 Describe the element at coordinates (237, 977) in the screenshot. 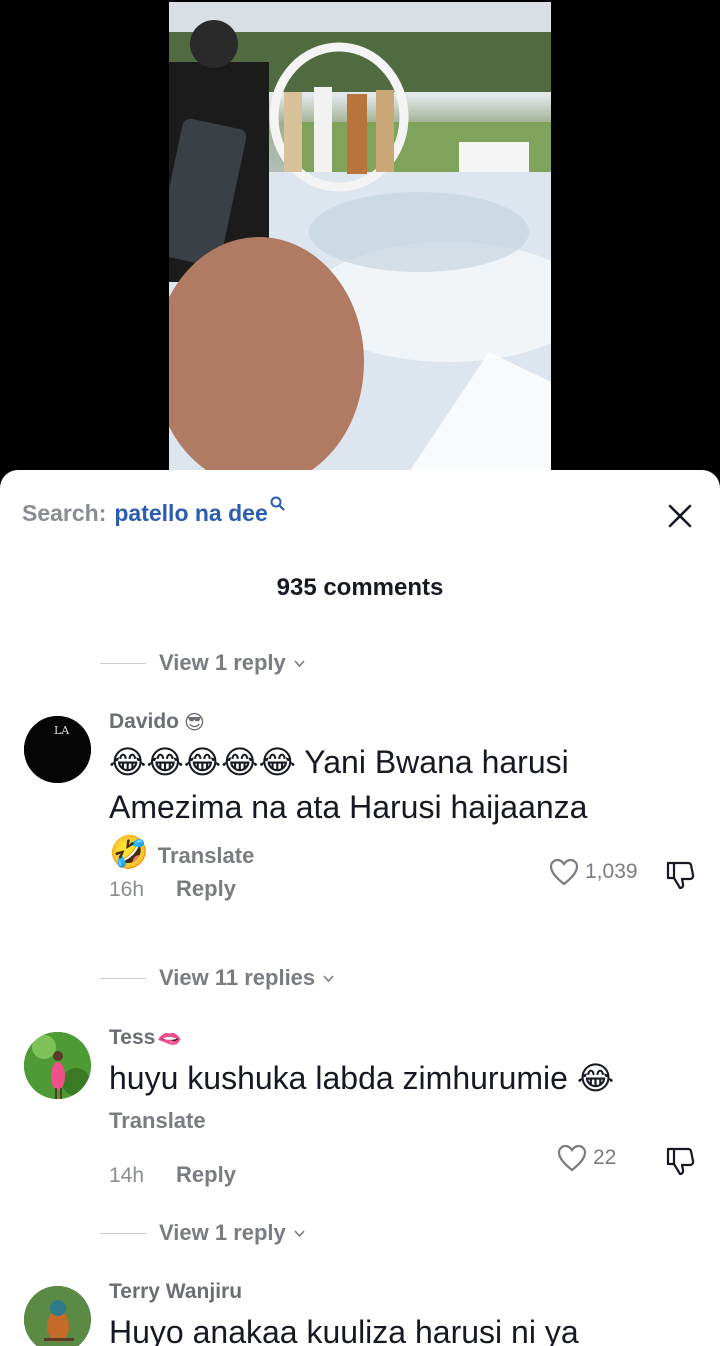

I see `view-replies-label: View 11 replies` at that location.